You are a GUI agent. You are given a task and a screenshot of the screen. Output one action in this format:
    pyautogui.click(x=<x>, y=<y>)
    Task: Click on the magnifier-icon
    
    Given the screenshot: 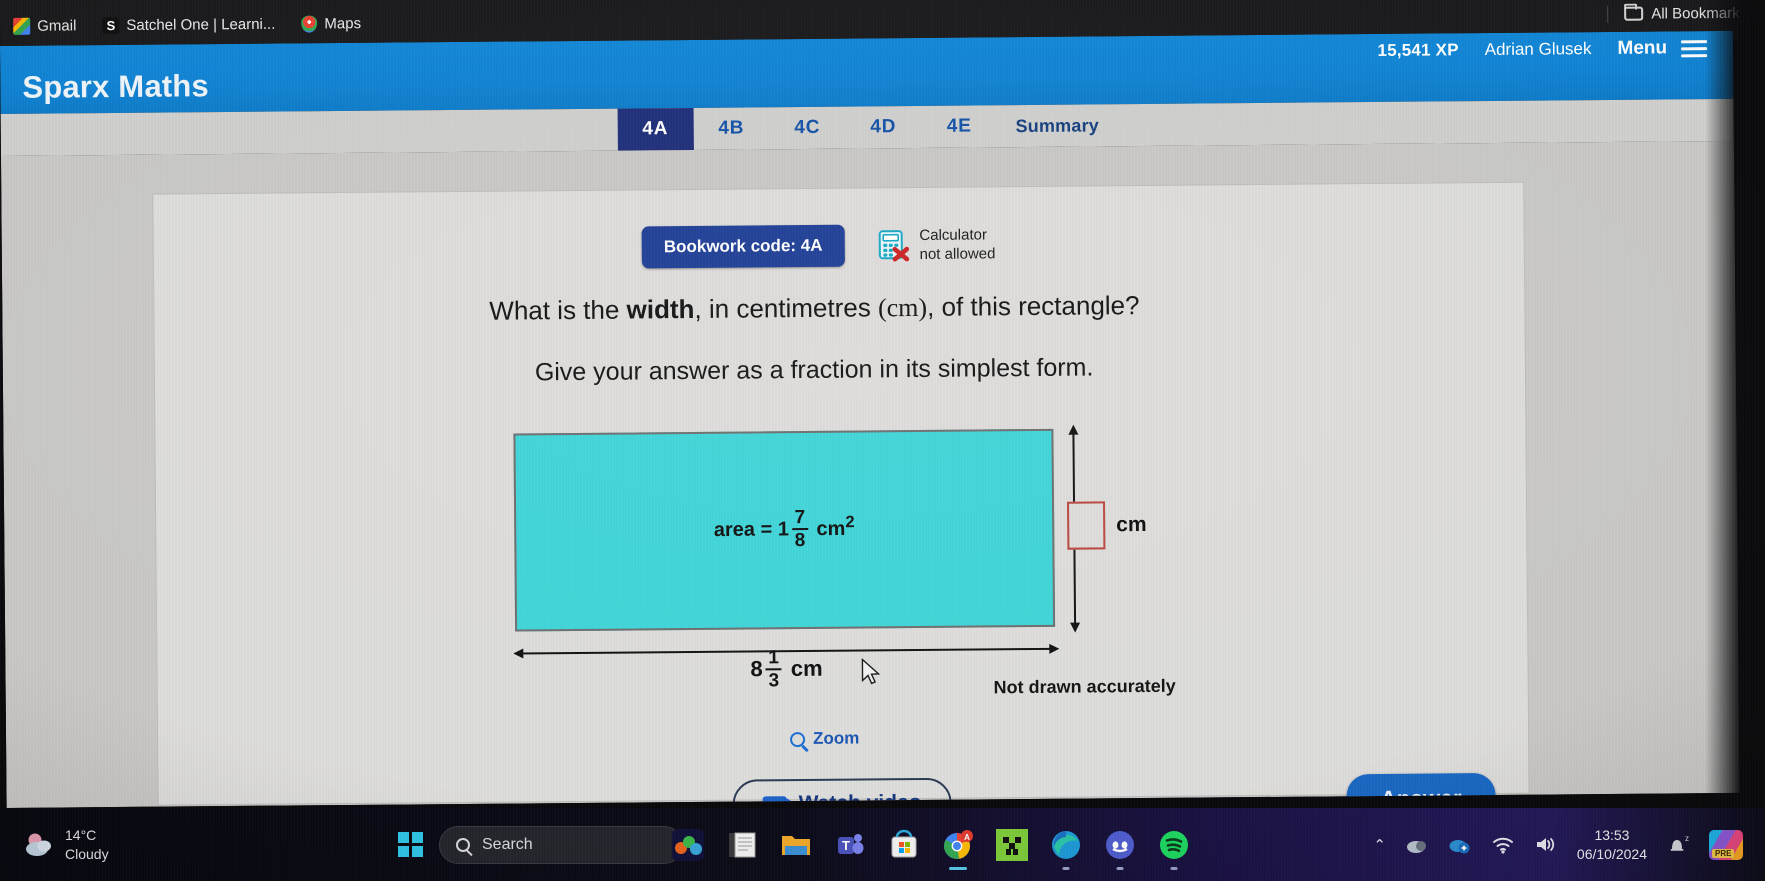 What is the action you would take?
    pyautogui.click(x=798, y=739)
    